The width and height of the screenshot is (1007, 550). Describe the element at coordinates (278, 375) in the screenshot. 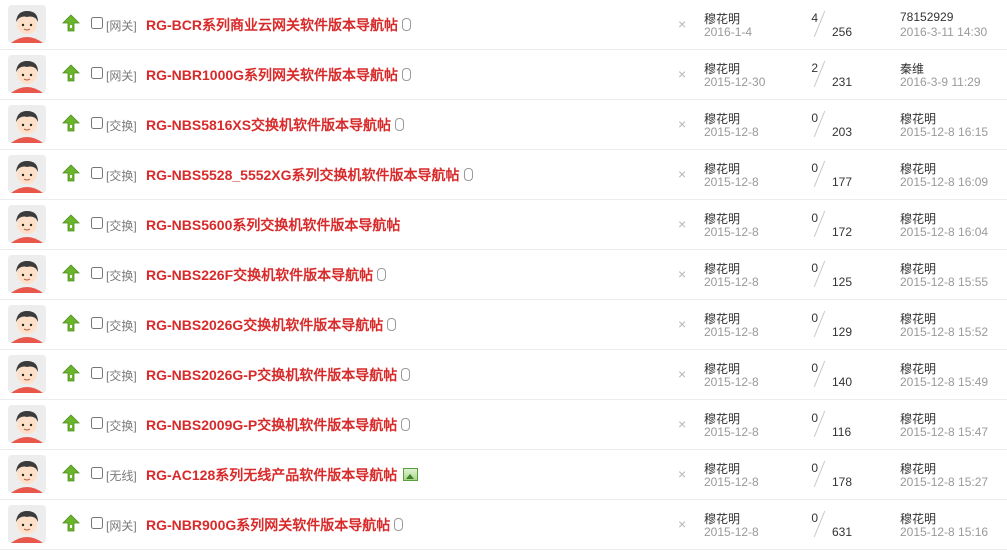

I see `thread-title: RG-NBS2026G-P交换机软件版本导航帖` at that location.